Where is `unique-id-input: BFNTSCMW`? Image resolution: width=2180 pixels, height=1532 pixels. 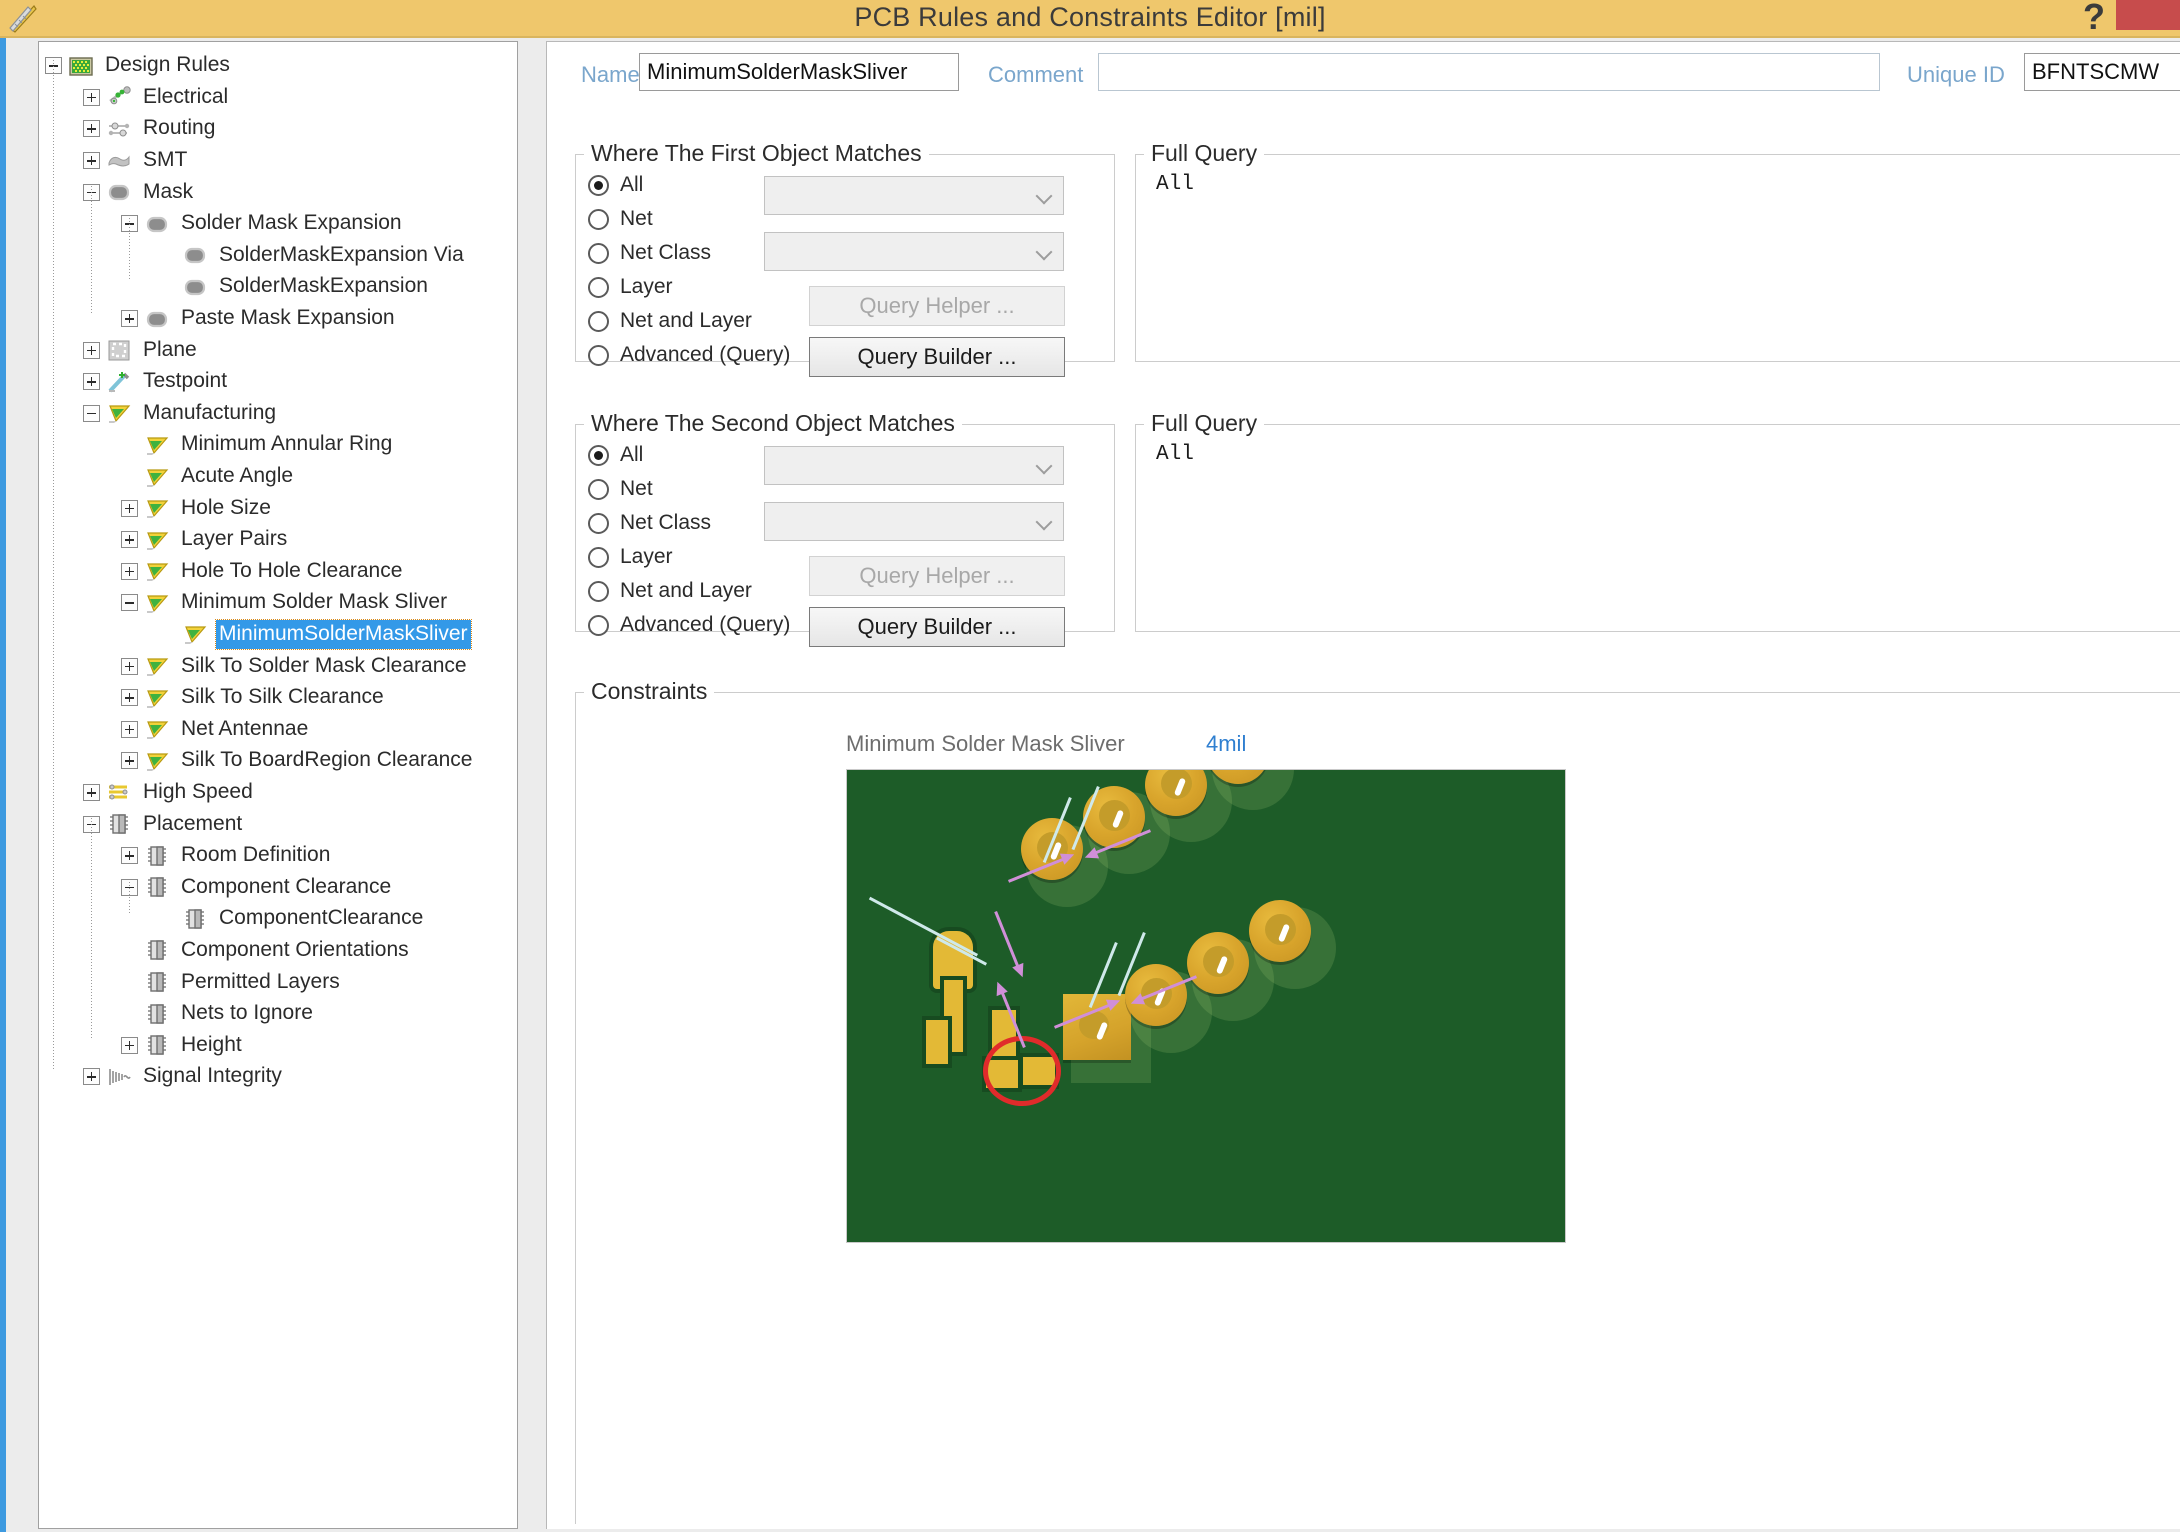 unique-id-input: BFNTSCMW is located at coordinates (2102, 72).